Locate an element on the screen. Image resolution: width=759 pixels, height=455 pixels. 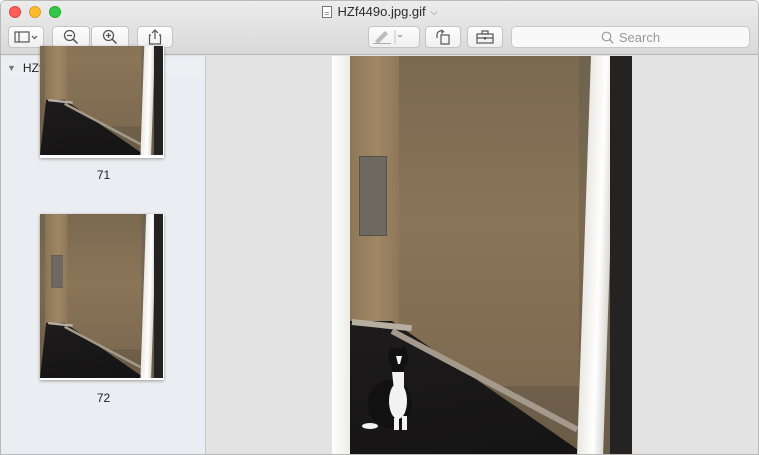
thumbnail-label-71: 71 is located at coordinates (103, 175).